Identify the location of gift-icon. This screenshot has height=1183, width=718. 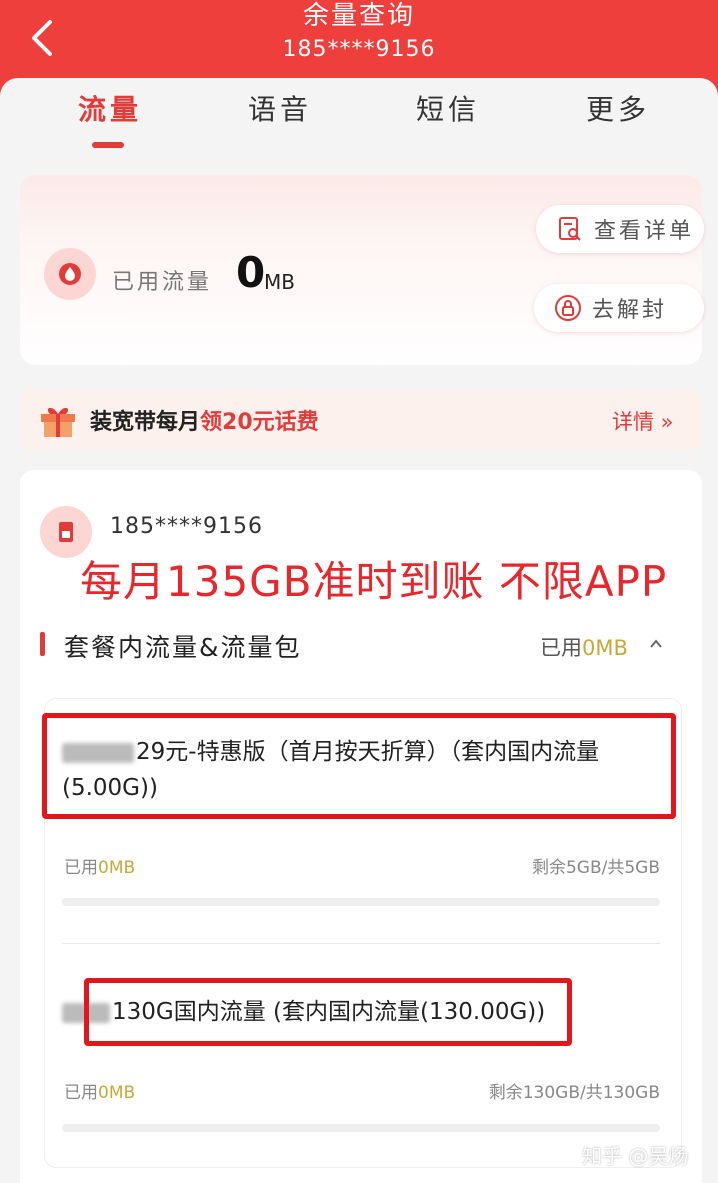
(58, 422).